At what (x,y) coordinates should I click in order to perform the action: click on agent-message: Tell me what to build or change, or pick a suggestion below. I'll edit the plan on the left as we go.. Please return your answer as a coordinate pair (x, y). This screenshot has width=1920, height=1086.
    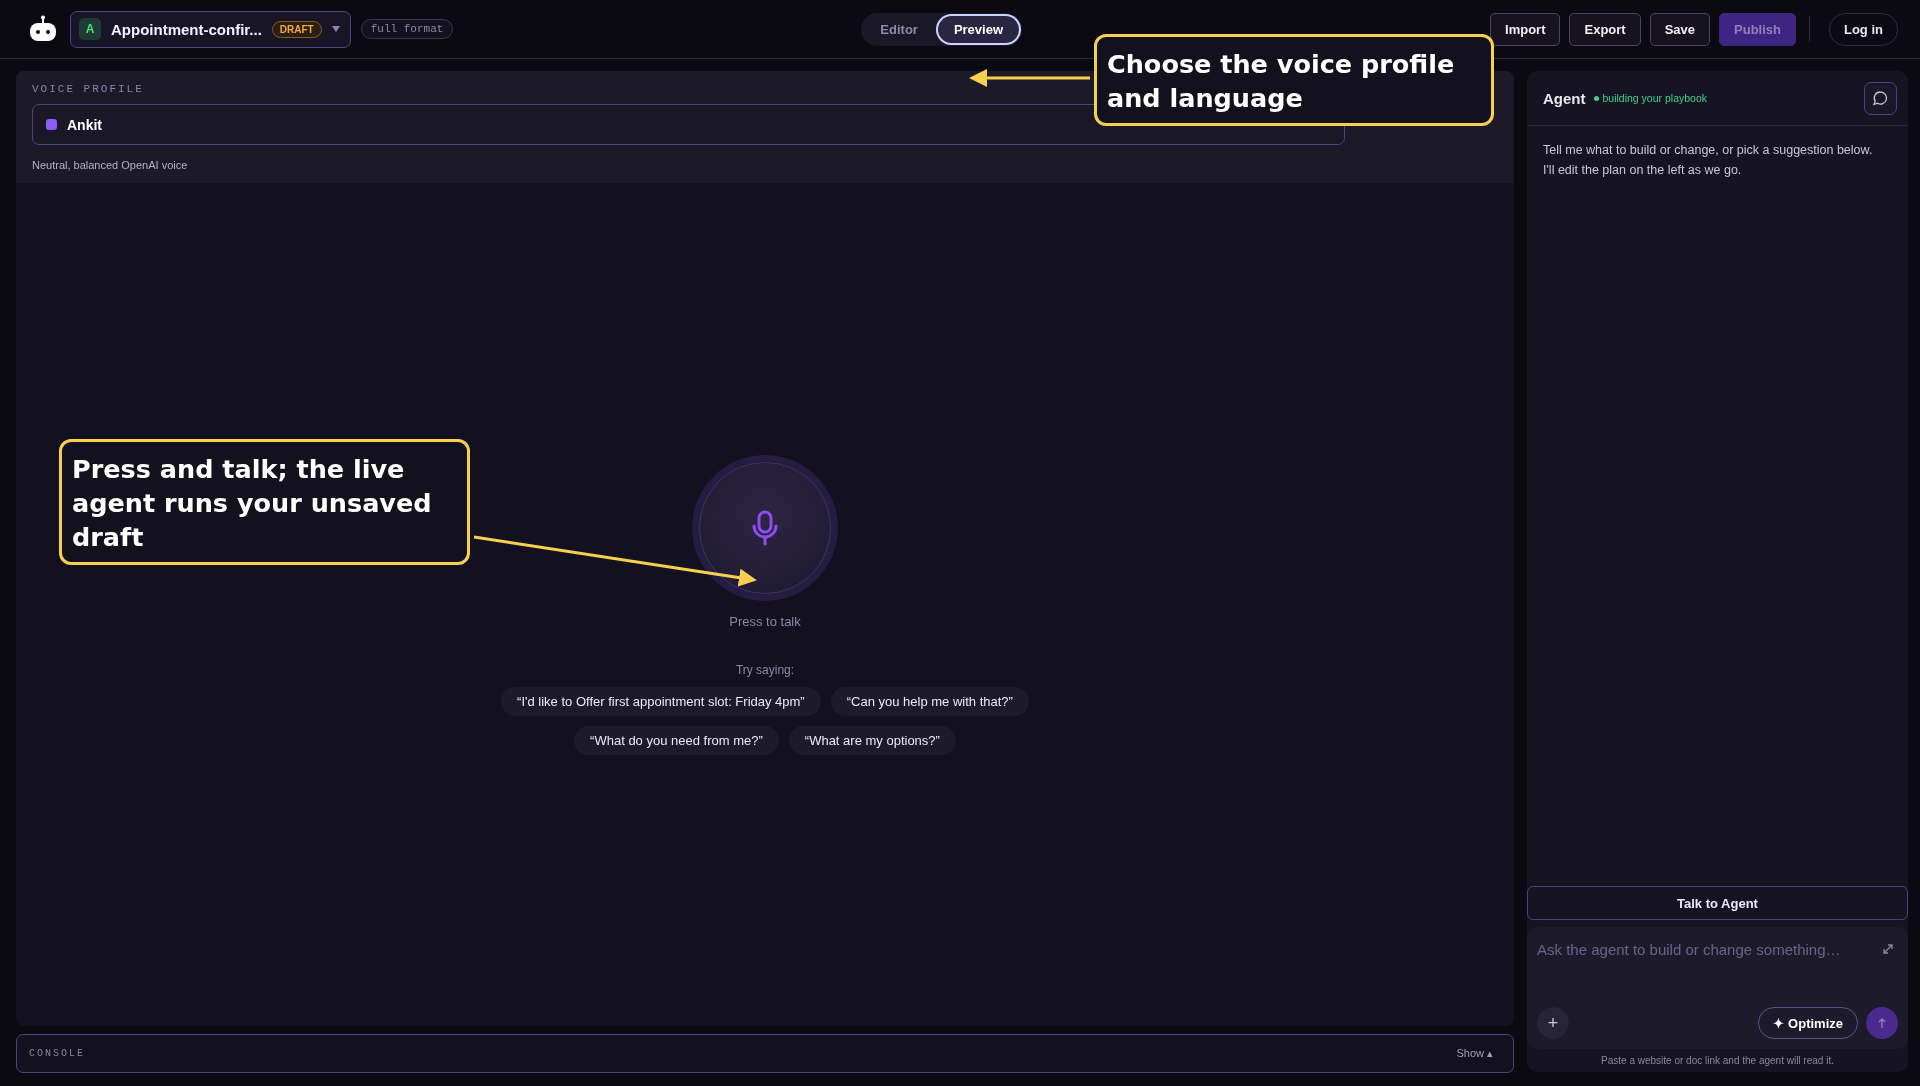
    Looking at the image, I should click on (1708, 160).